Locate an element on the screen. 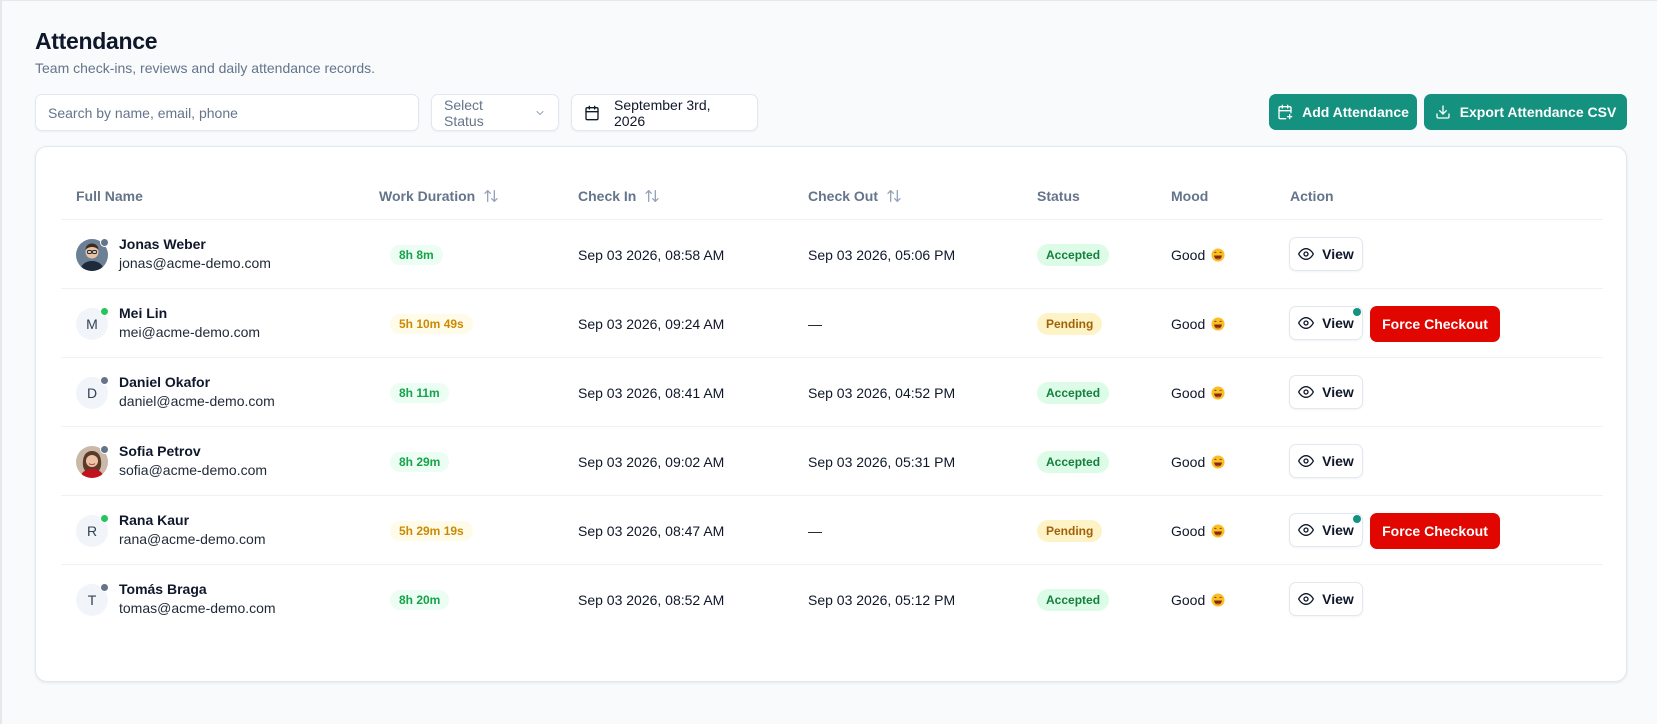 This screenshot has width=1657, height=724. header-action: Action is located at coordinates (1312, 196).